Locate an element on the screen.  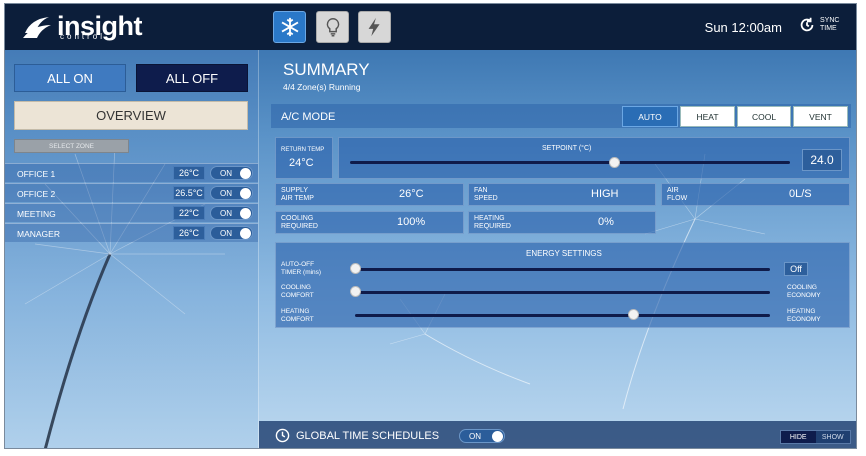
heating-required-value: 0% is located at coordinates (606, 222).